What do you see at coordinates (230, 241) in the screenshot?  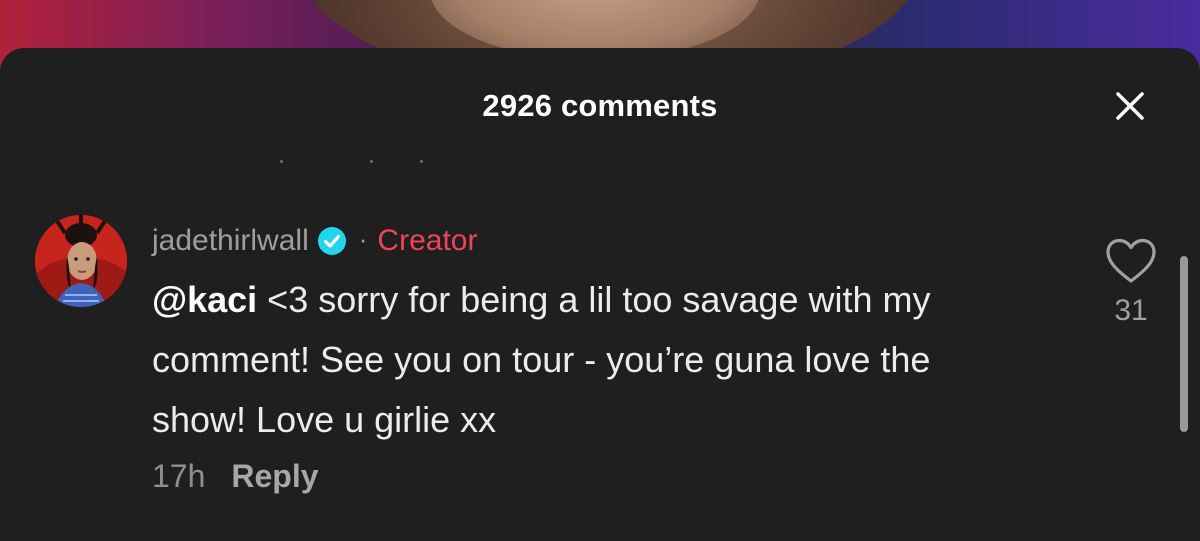 I see `comment-username: jadethirlwall` at bounding box center [230, 241].